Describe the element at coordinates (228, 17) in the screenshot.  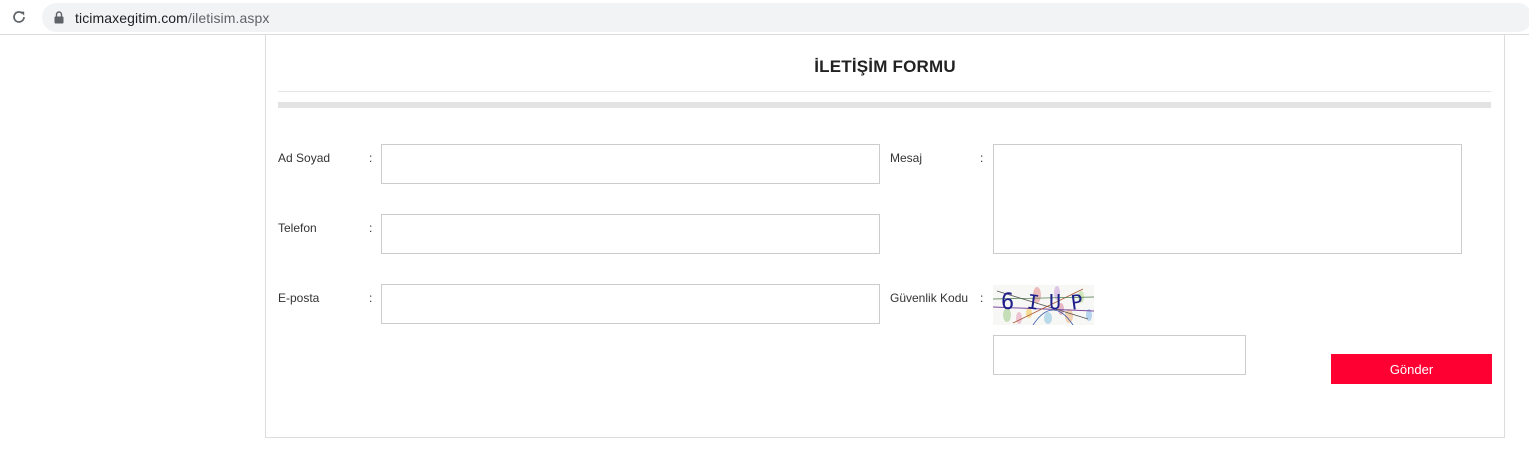
I see `url-path: /iletisim.aspx` at that location.